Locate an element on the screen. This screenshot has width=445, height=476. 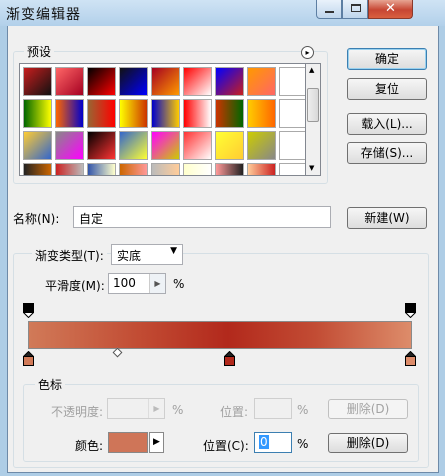
color-label: 颜色: is located at coordinates (89, 446).